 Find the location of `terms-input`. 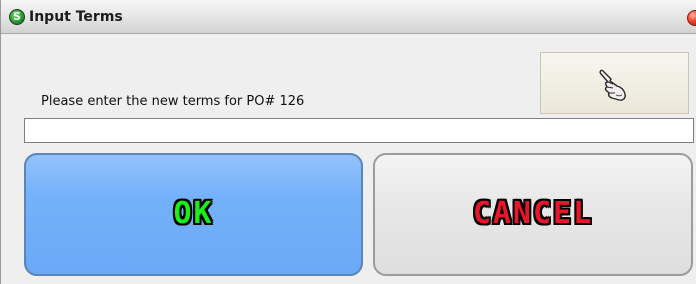

terms-input is located at coordinates (359, 130).